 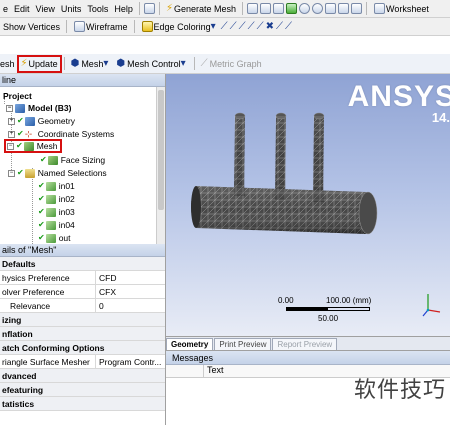 What do you see at coordinates (80, 26) in the screenshot?
I see `wireframe-icon` at bounding box center [80, 26].